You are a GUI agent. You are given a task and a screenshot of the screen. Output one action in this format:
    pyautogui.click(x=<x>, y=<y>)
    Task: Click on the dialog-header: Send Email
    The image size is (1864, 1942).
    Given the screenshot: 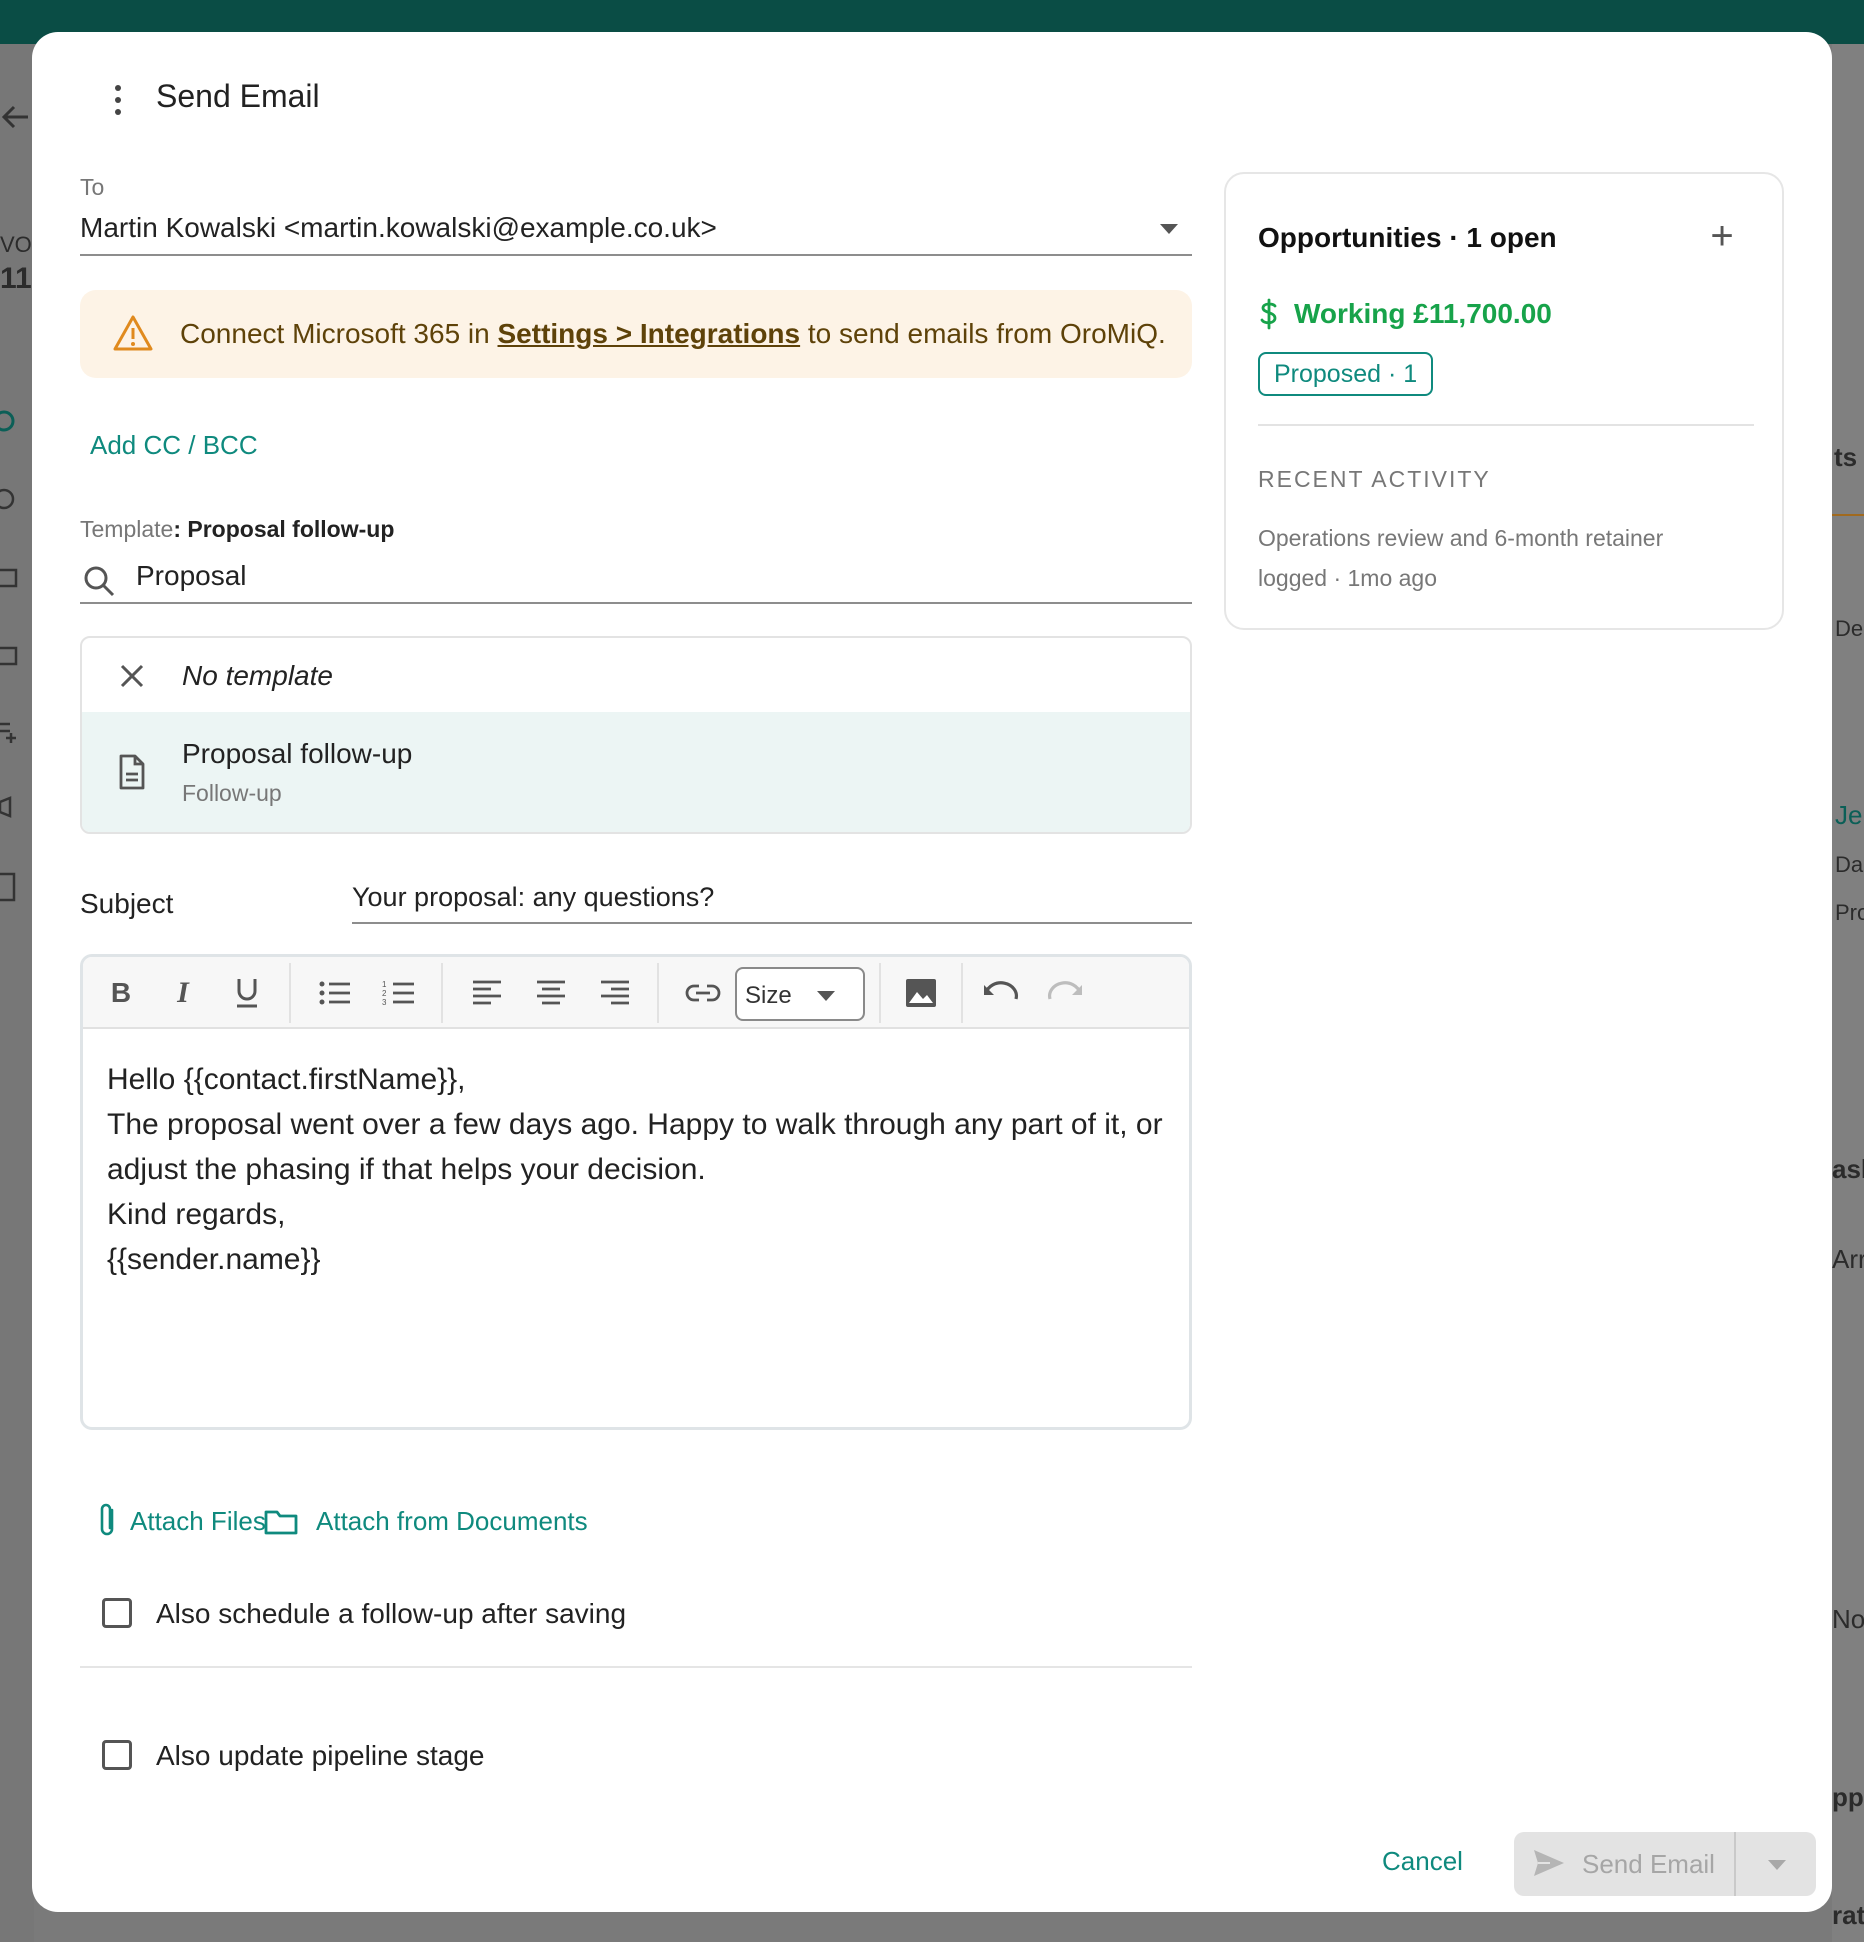 What is the action you would take?
    pyautogui.click(x=932, y=97)
    